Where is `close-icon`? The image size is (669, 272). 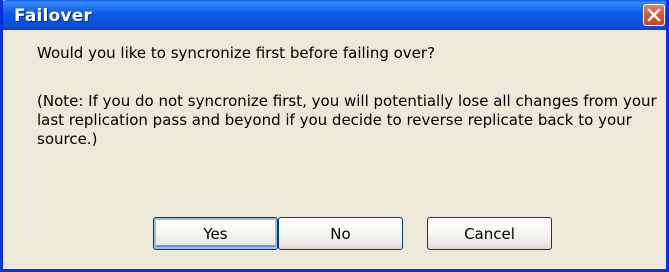 close-icon is located at coordinates (654, 15).